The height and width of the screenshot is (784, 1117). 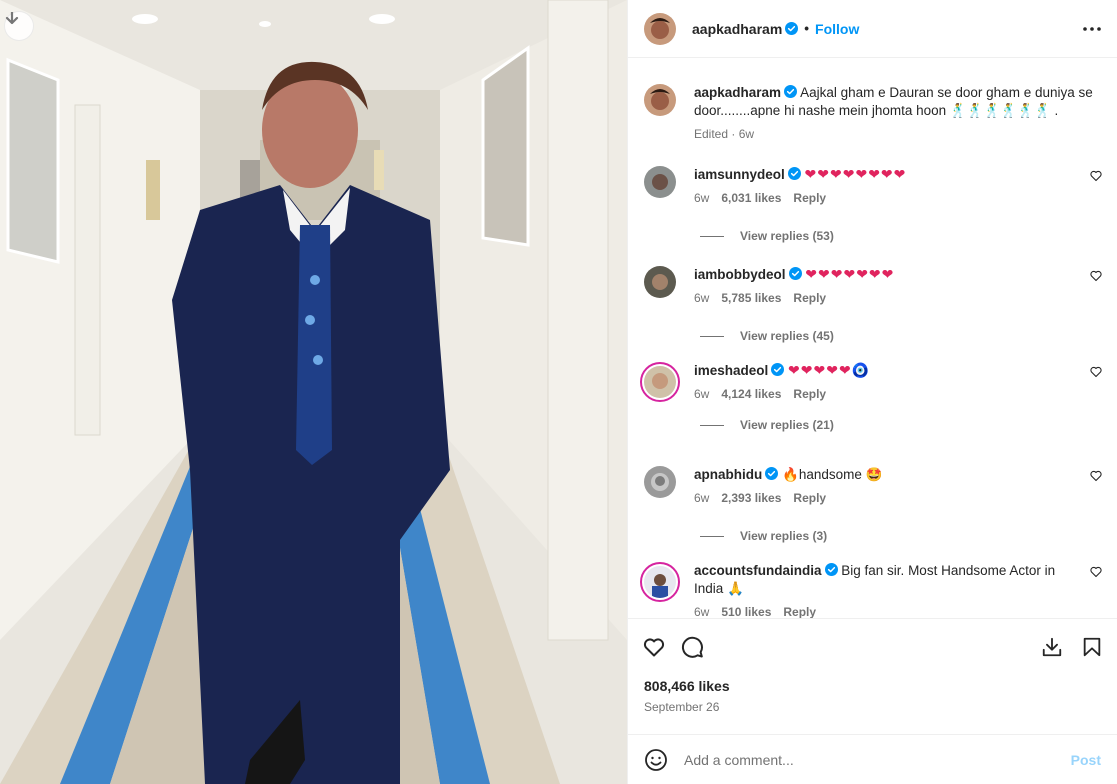 I want to click on caption-username: aapkadharam, so click(x=737, y=92).